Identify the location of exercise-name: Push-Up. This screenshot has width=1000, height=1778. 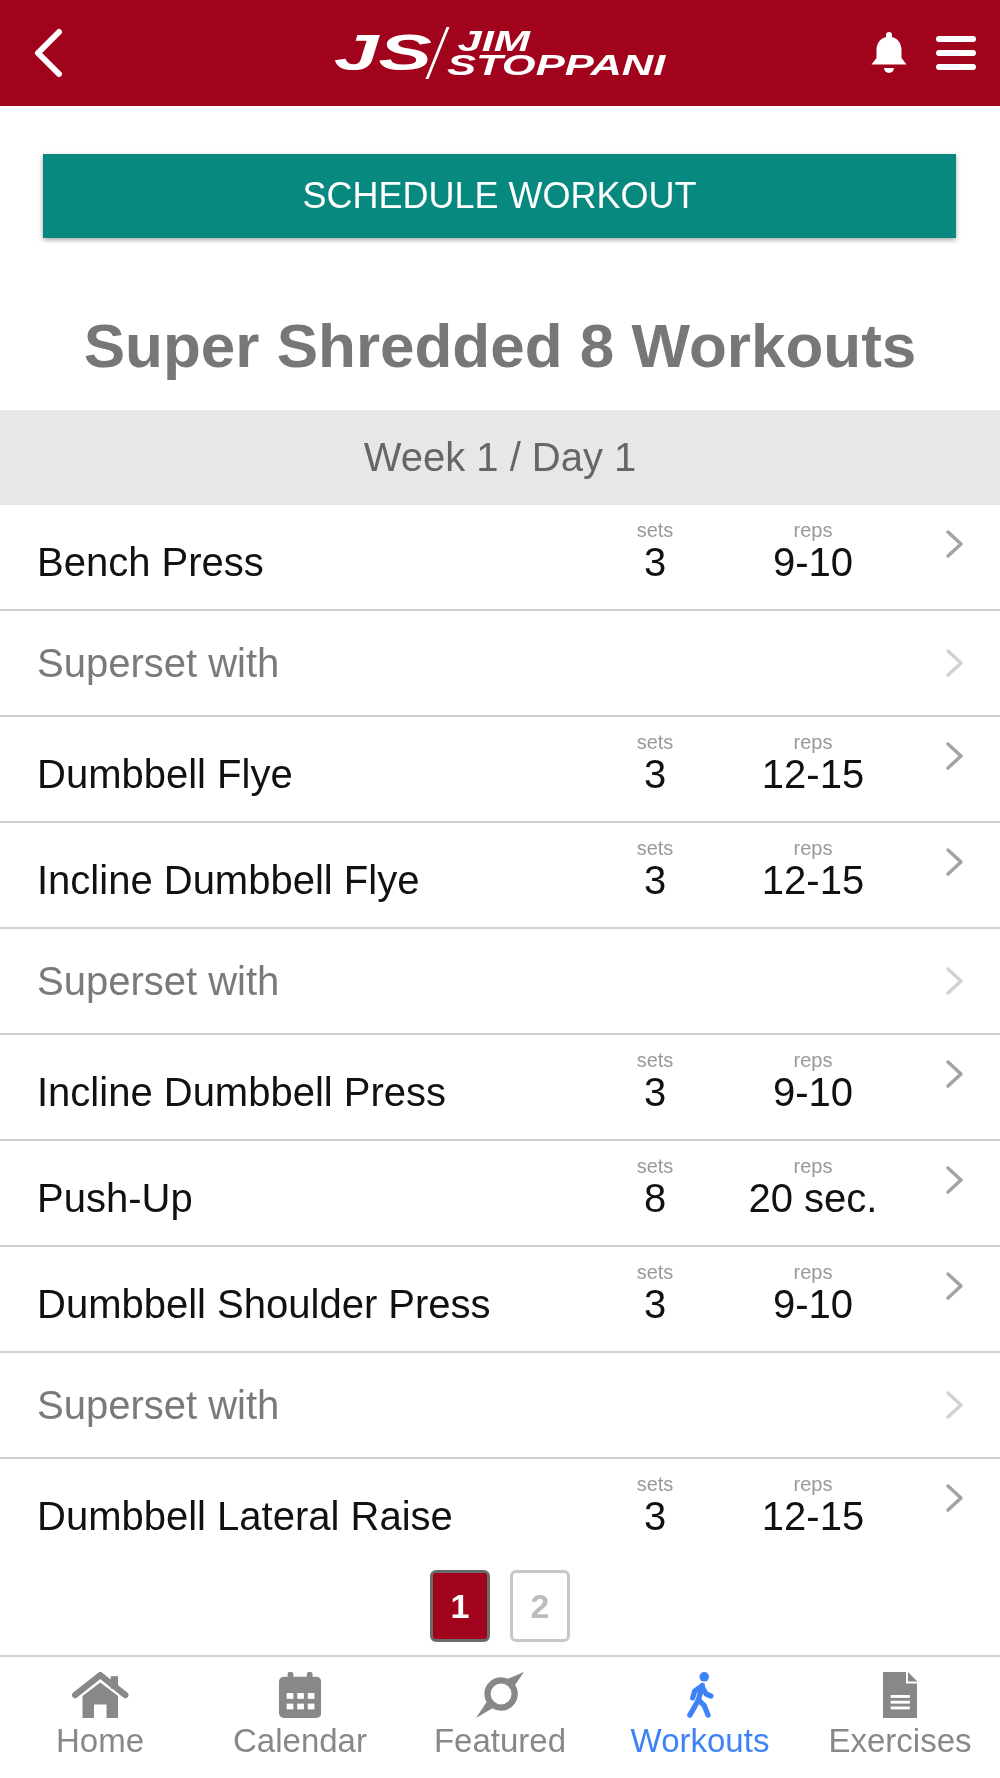
(115, 1198).